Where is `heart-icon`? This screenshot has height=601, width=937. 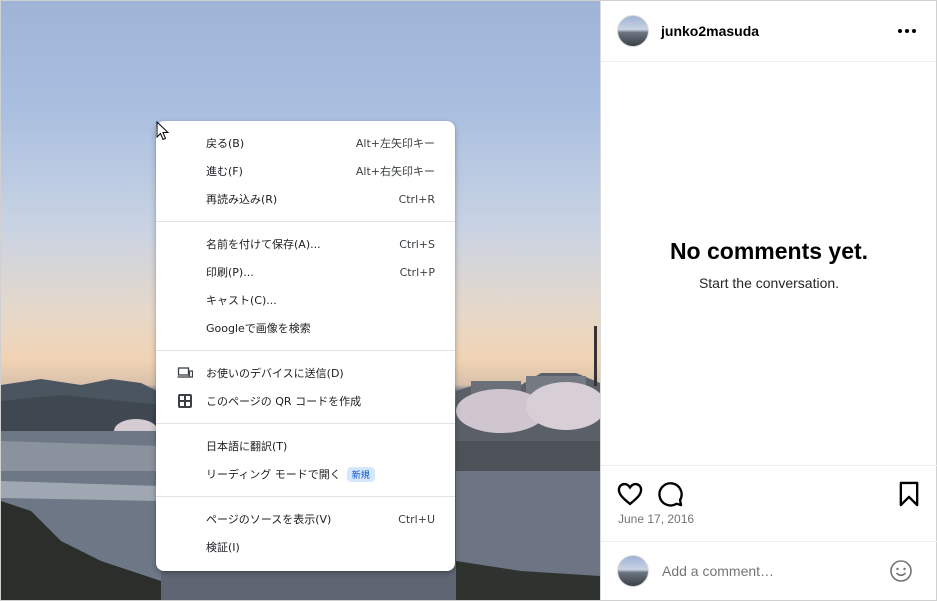 heart-icon is located at coordinates (630, 494).